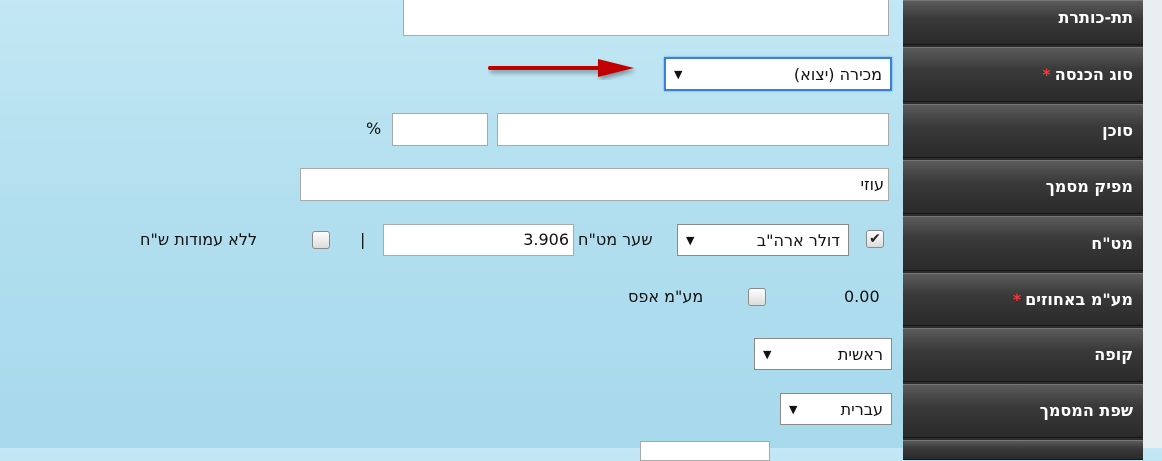  I want to click on doc-language-select: עברית ▼, so click(836, 409).